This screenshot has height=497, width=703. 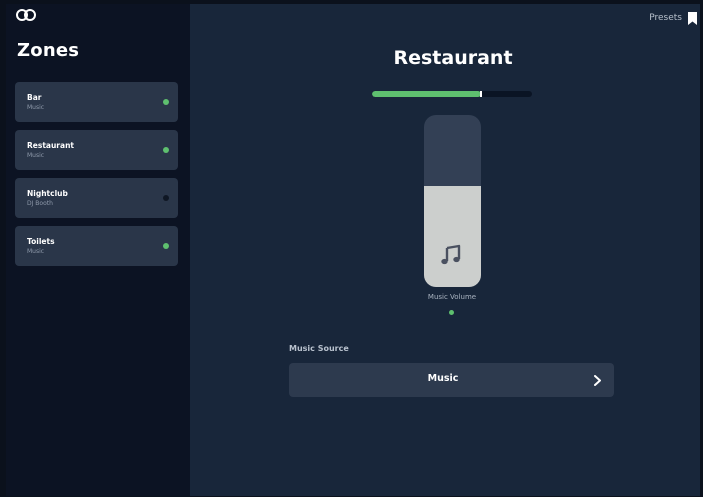 I want to click on zone-title: Restaurant, so click(x=453, y=58).